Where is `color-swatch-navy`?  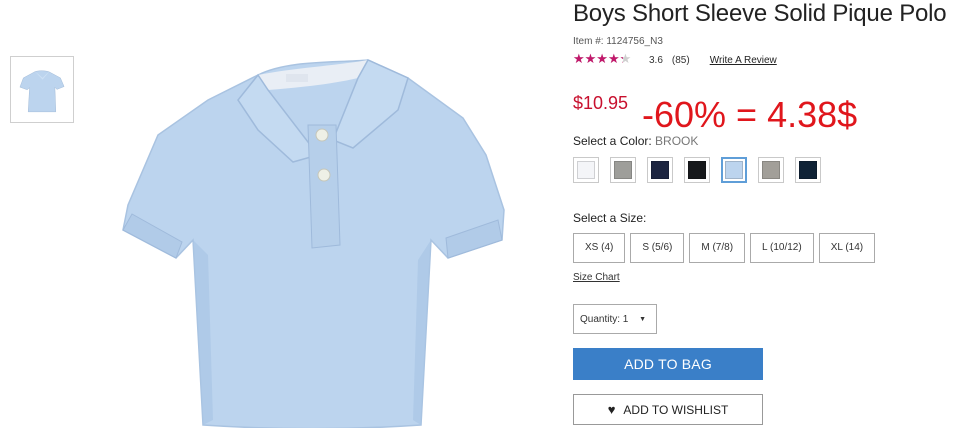
color-swatch-navy is located at coordinates (660, 170).